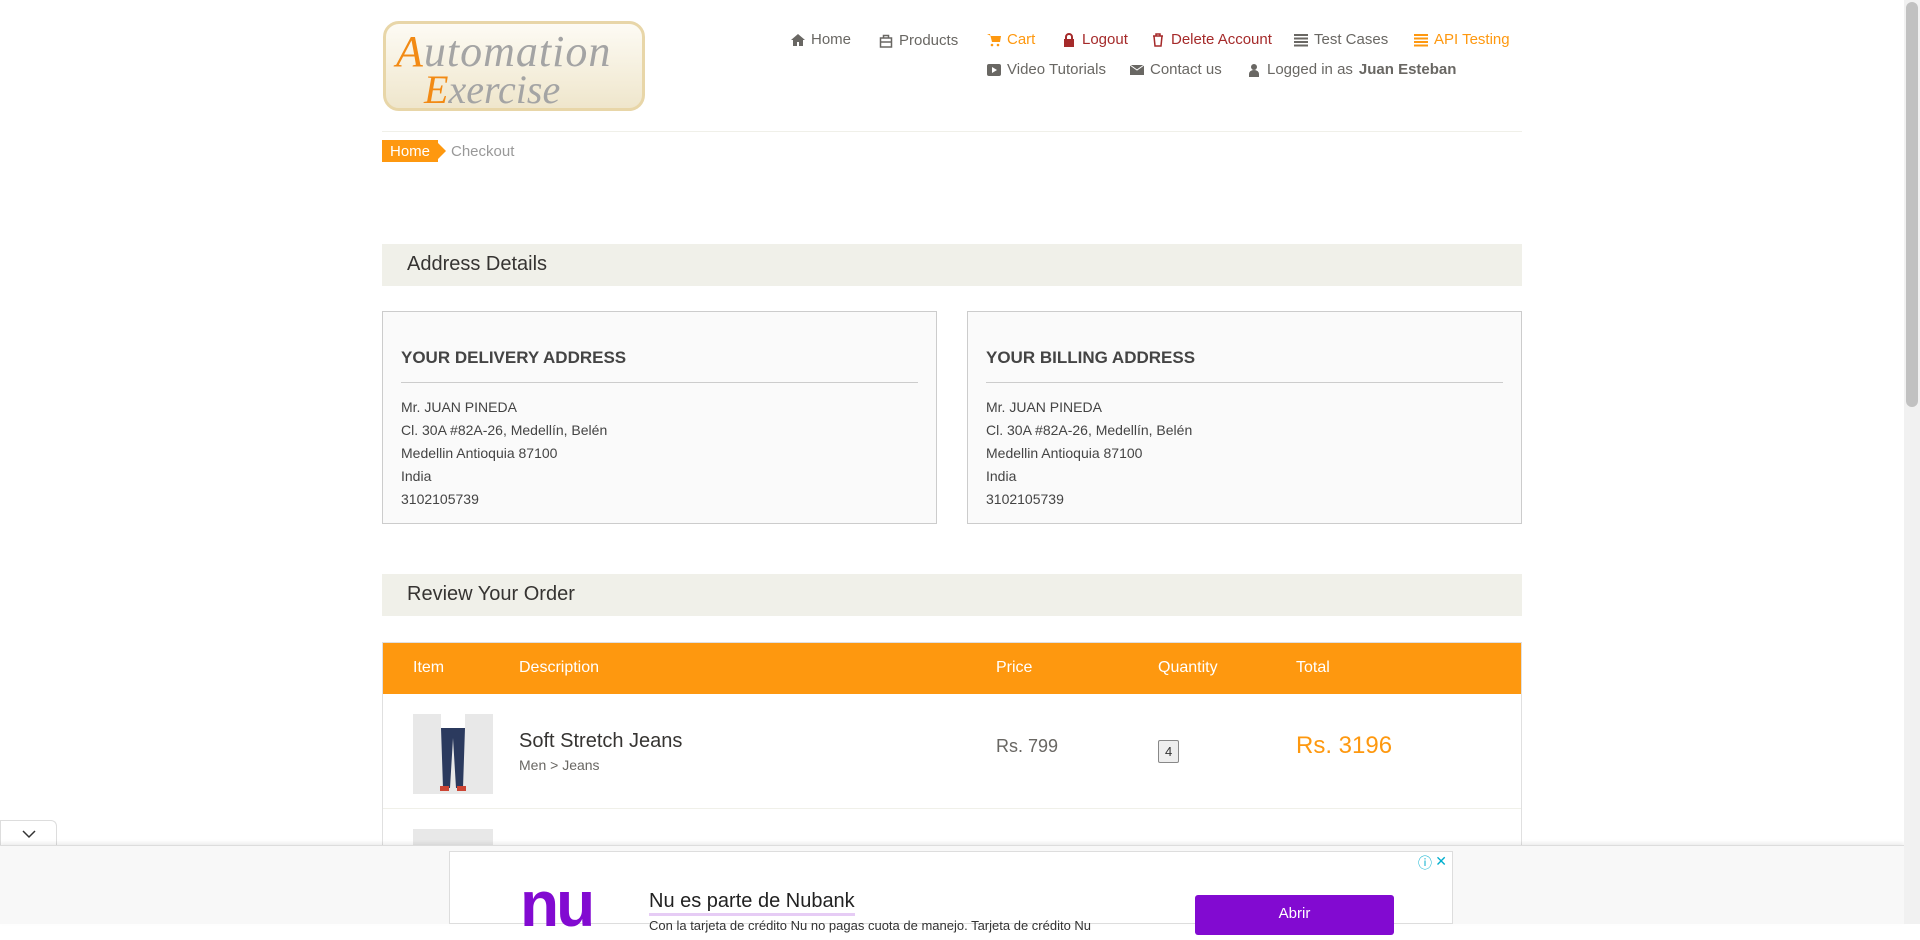 This screenshot has height=940, width=1920. What do you see at coordinates (1021, 39) in the screenshot?
I see `nav-cart-label: Cart` at bounding box center [1021, 39].